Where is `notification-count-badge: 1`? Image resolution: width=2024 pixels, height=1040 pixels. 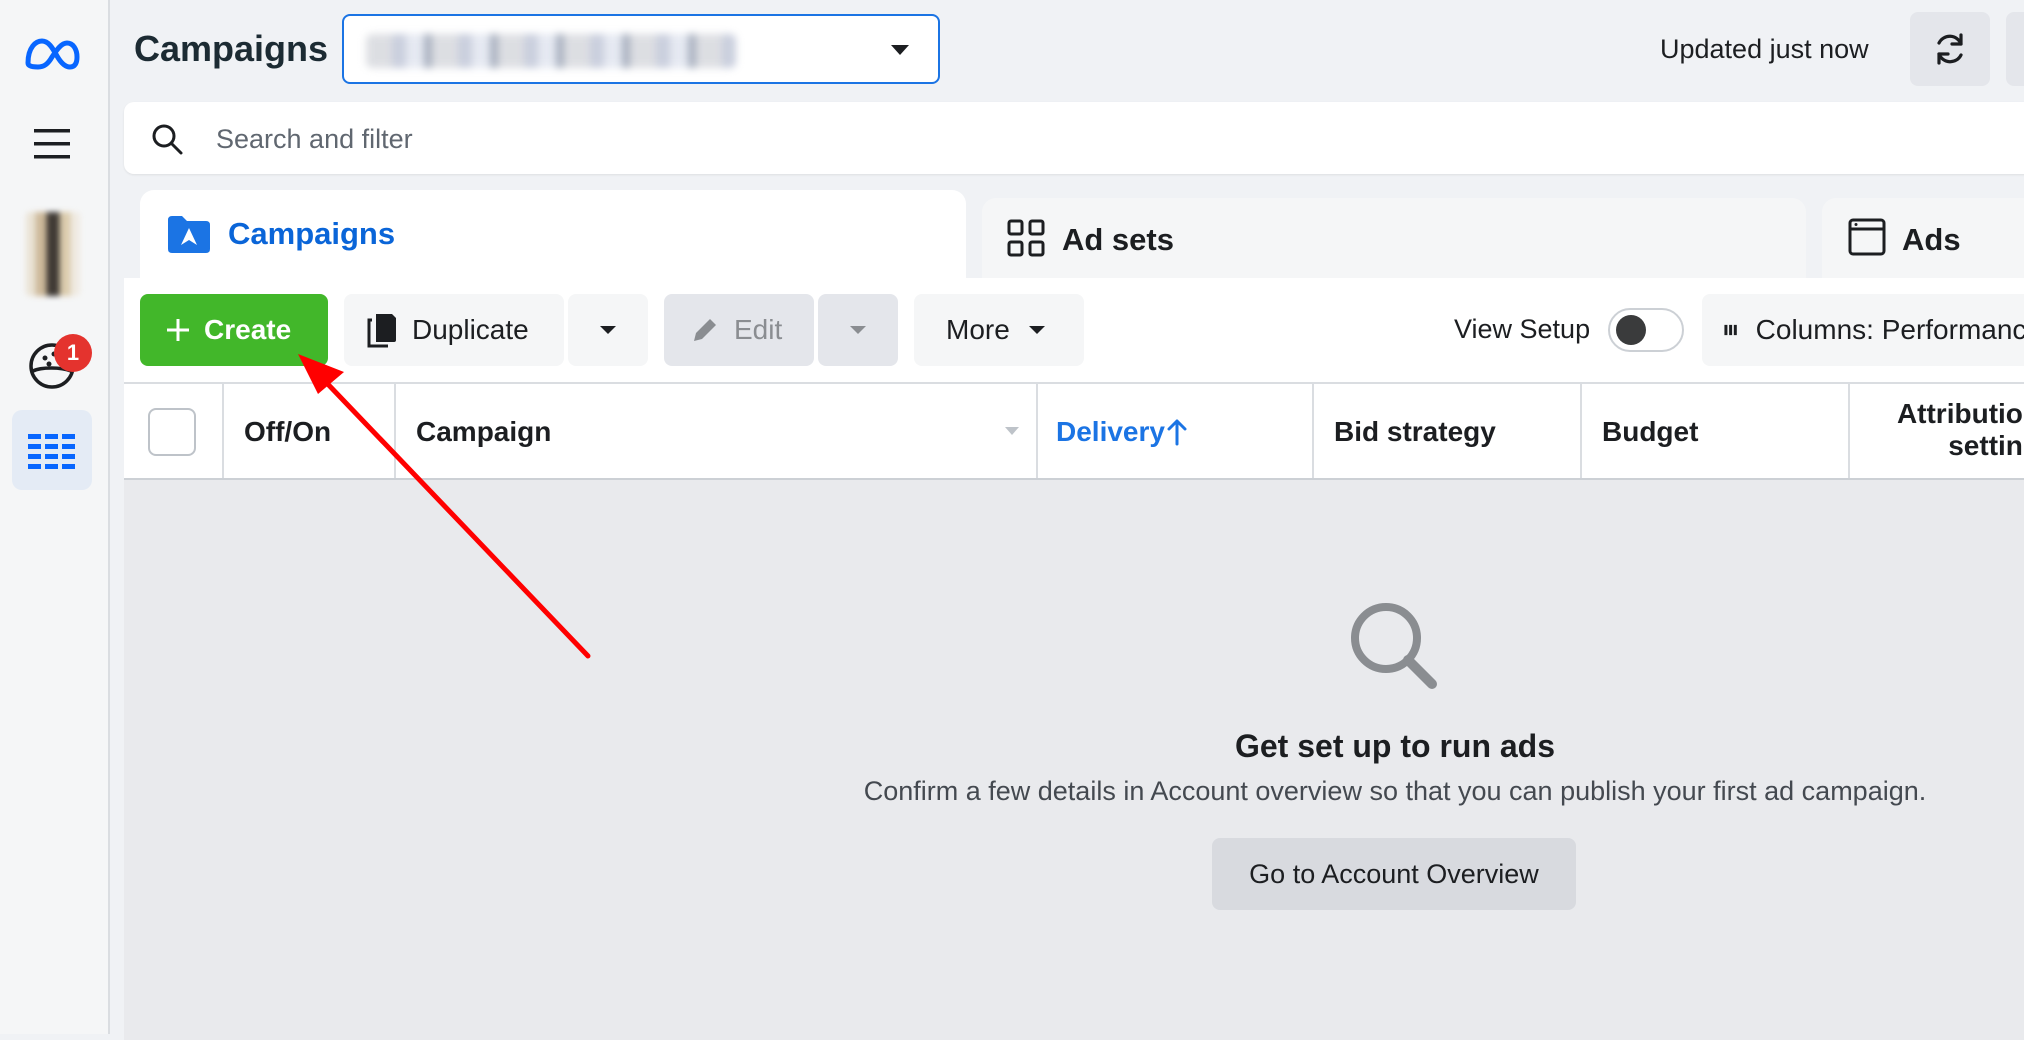
notification-count-badge: 1 is located at coordinates (73, 353).